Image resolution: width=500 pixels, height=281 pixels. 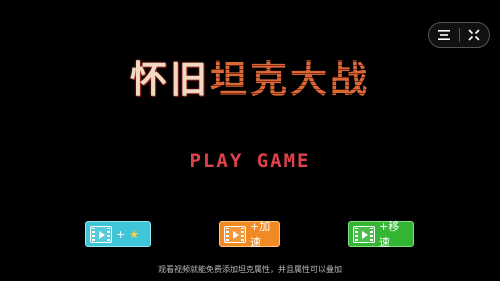 I want to click on title-part-nostalgic: 怀旧, so click(x=170, y=79).